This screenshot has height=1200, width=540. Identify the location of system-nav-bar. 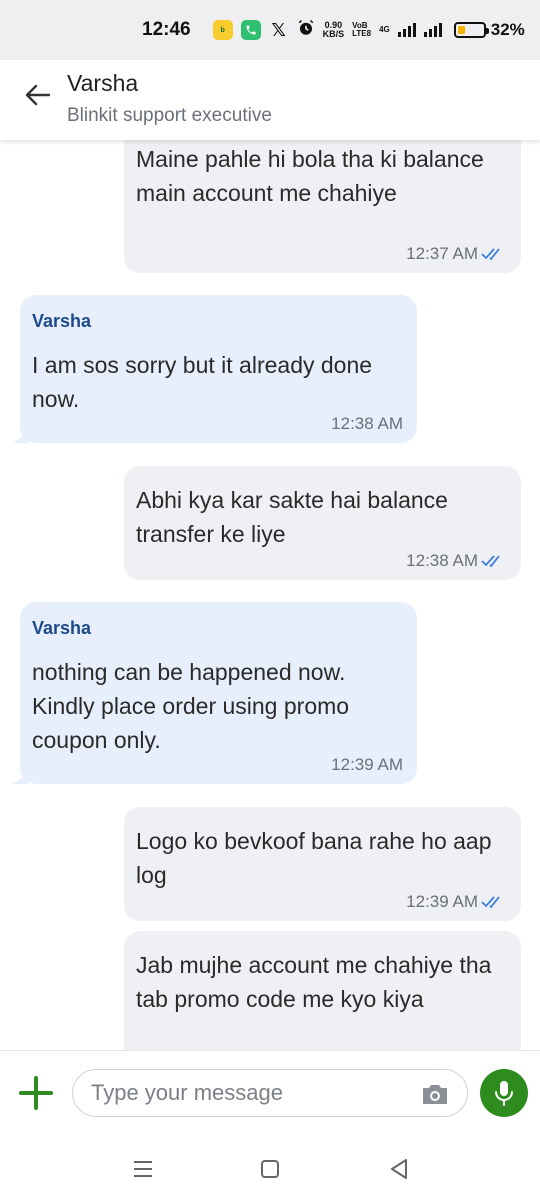
(270, 1169).